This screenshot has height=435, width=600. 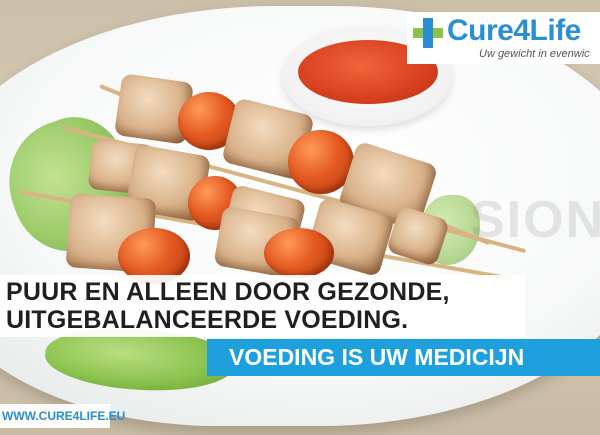 I want to click on website-url: WWW.CURE4LIFE.EU, so click(x=64, y=416).